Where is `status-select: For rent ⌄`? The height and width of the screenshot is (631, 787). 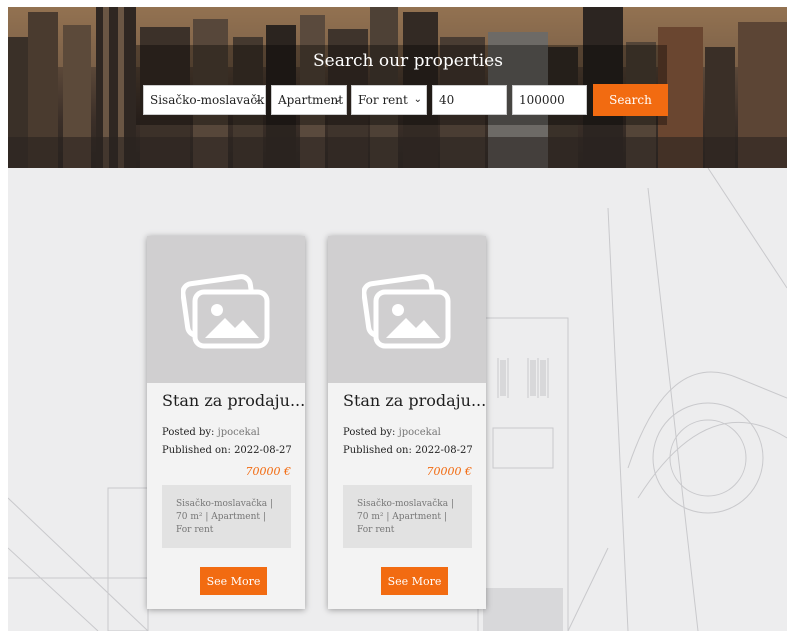 status-select: For rent ⌄ is located at coordinates (389, 100).